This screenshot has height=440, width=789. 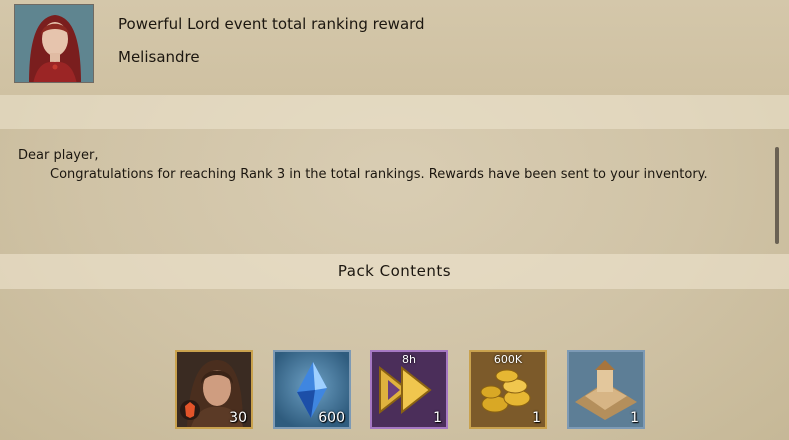 What do you see at coordinates (54, 43) in the screenshot?
I see `sender-avatar` at bounding box center [54, 43].